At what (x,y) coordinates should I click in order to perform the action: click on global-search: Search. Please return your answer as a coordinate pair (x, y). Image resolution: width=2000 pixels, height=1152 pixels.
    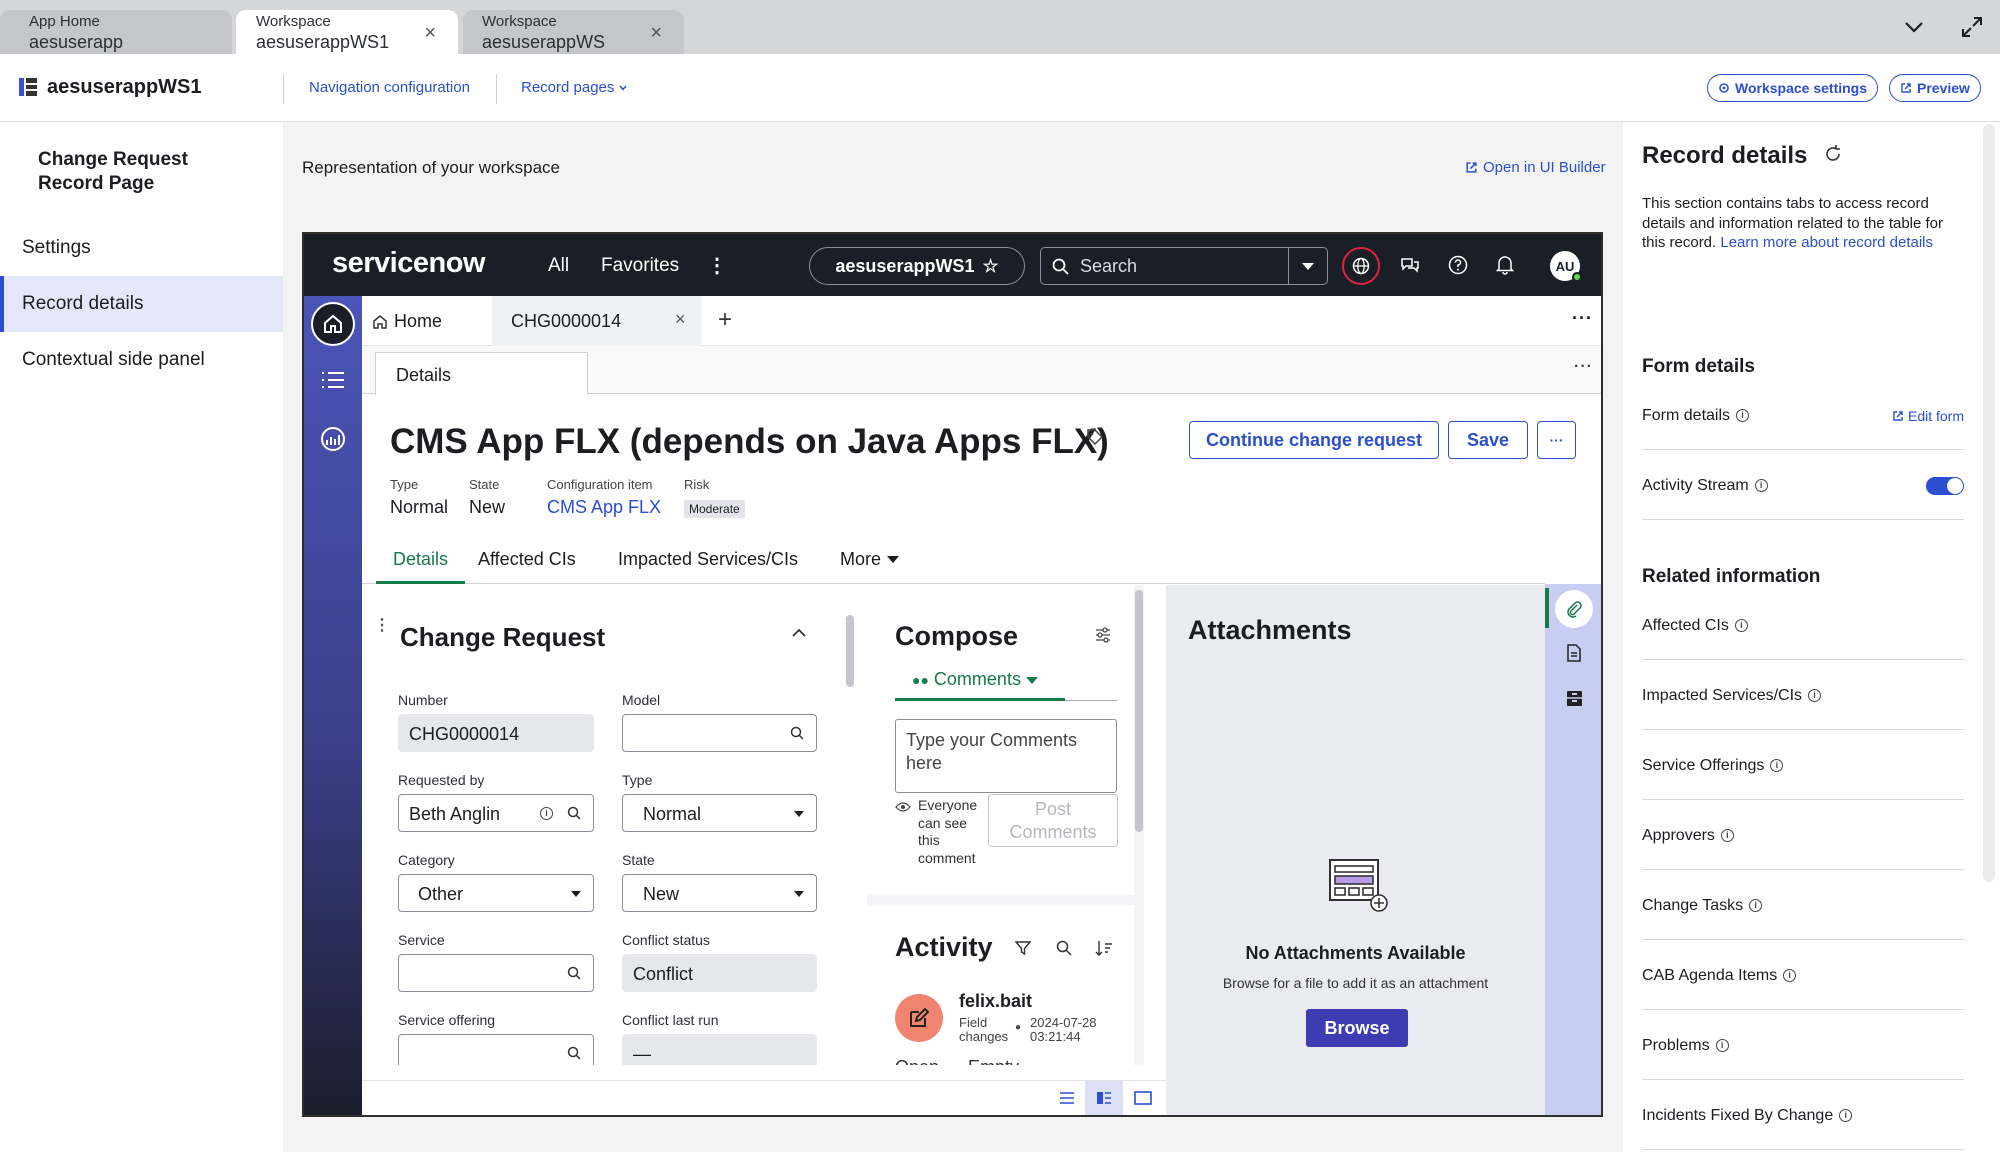
    Looking at the image, I should click on (1184, 266).